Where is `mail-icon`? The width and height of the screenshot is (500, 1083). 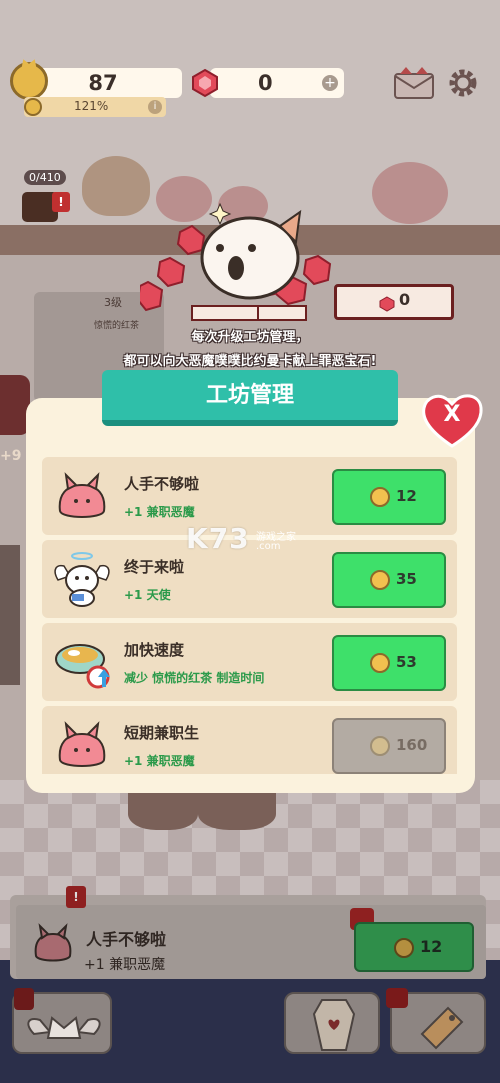
mail-icon is located at coordinates (414, 83).